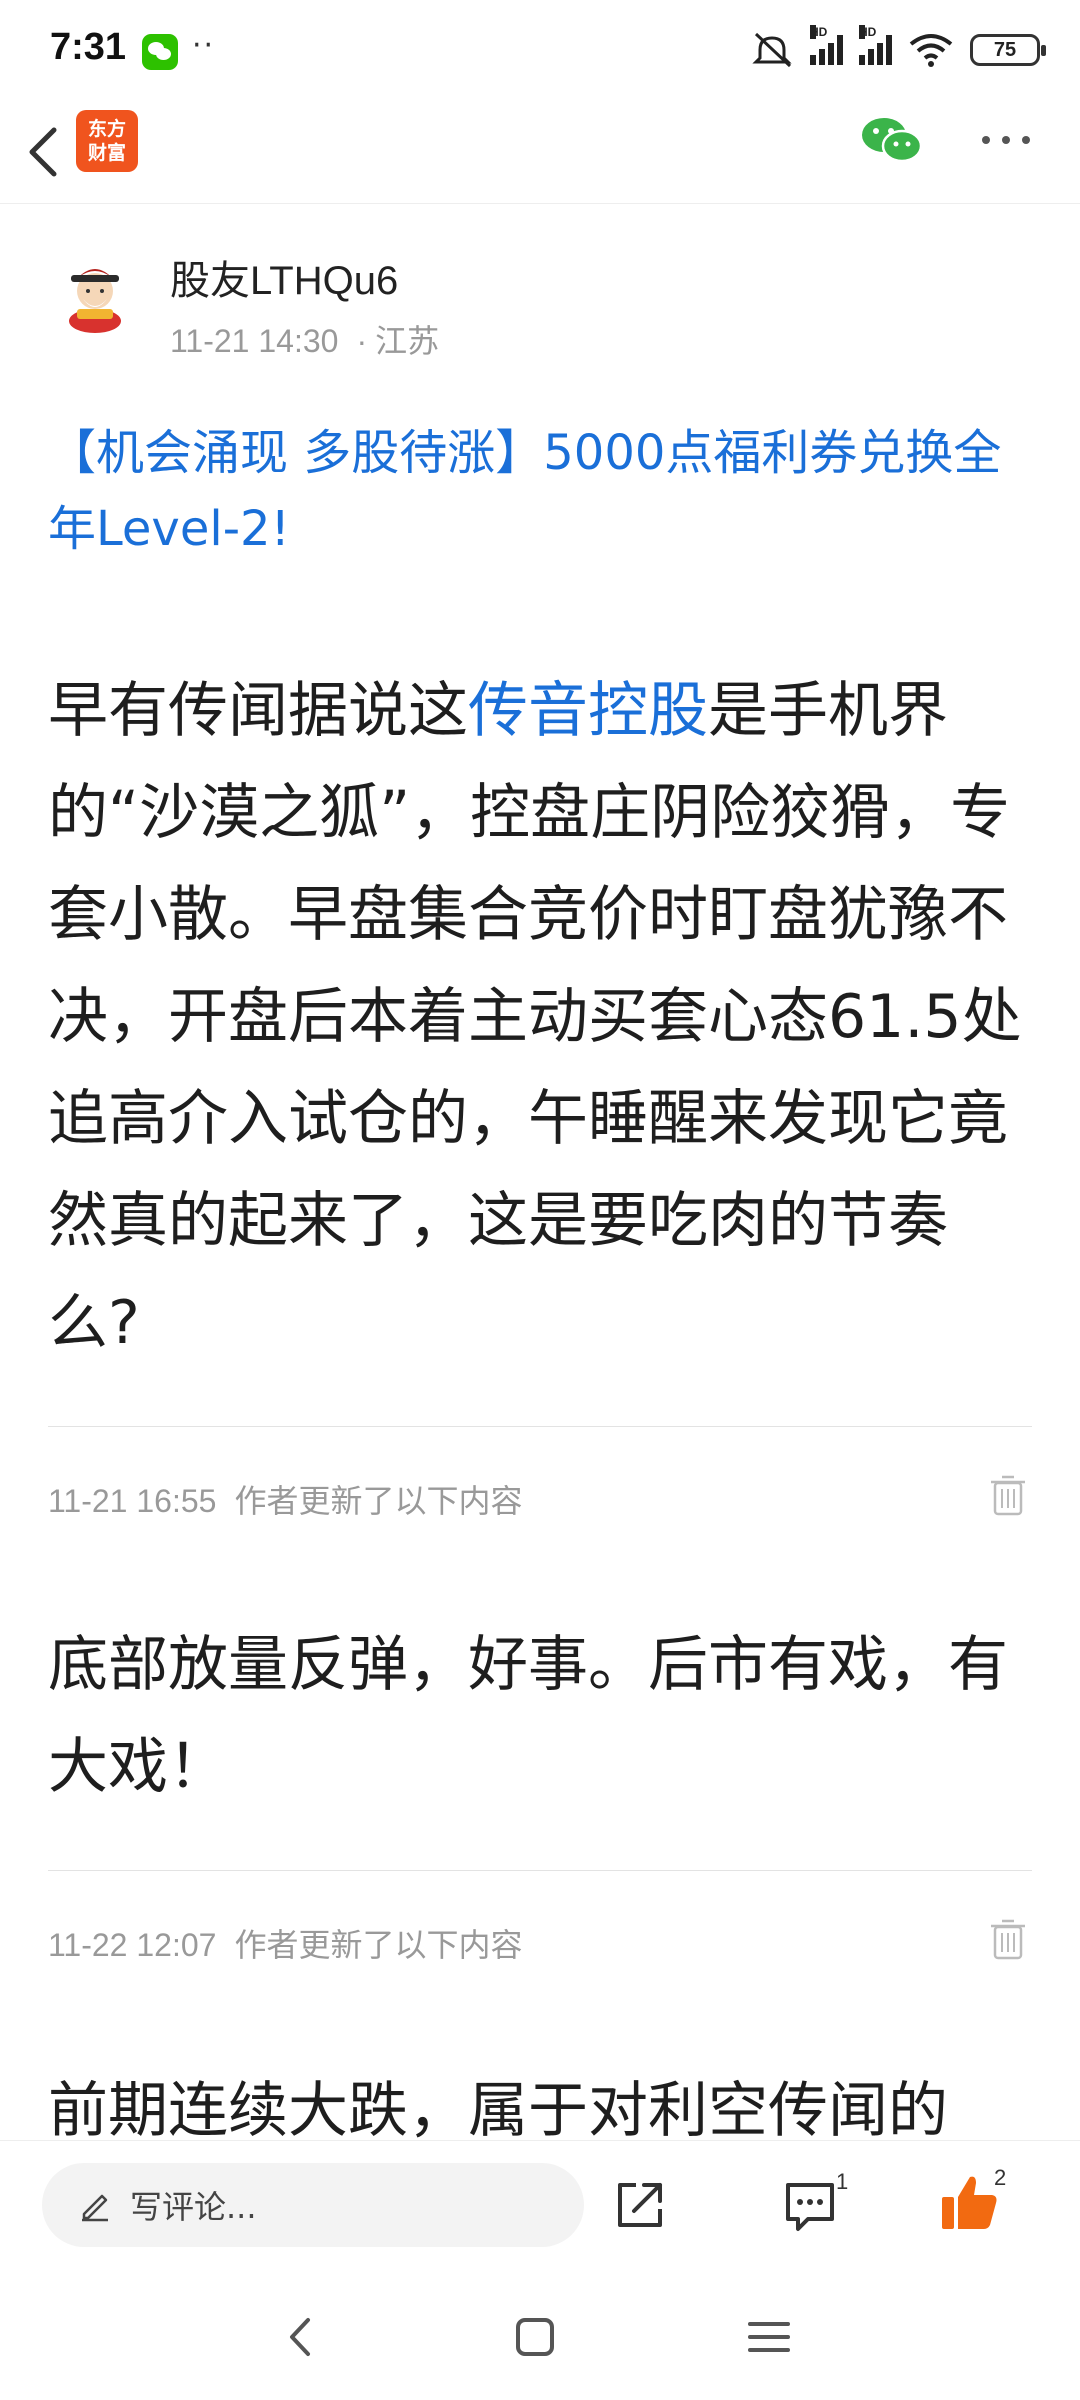  I want to click on pencil-icon, so click(95, 2208).